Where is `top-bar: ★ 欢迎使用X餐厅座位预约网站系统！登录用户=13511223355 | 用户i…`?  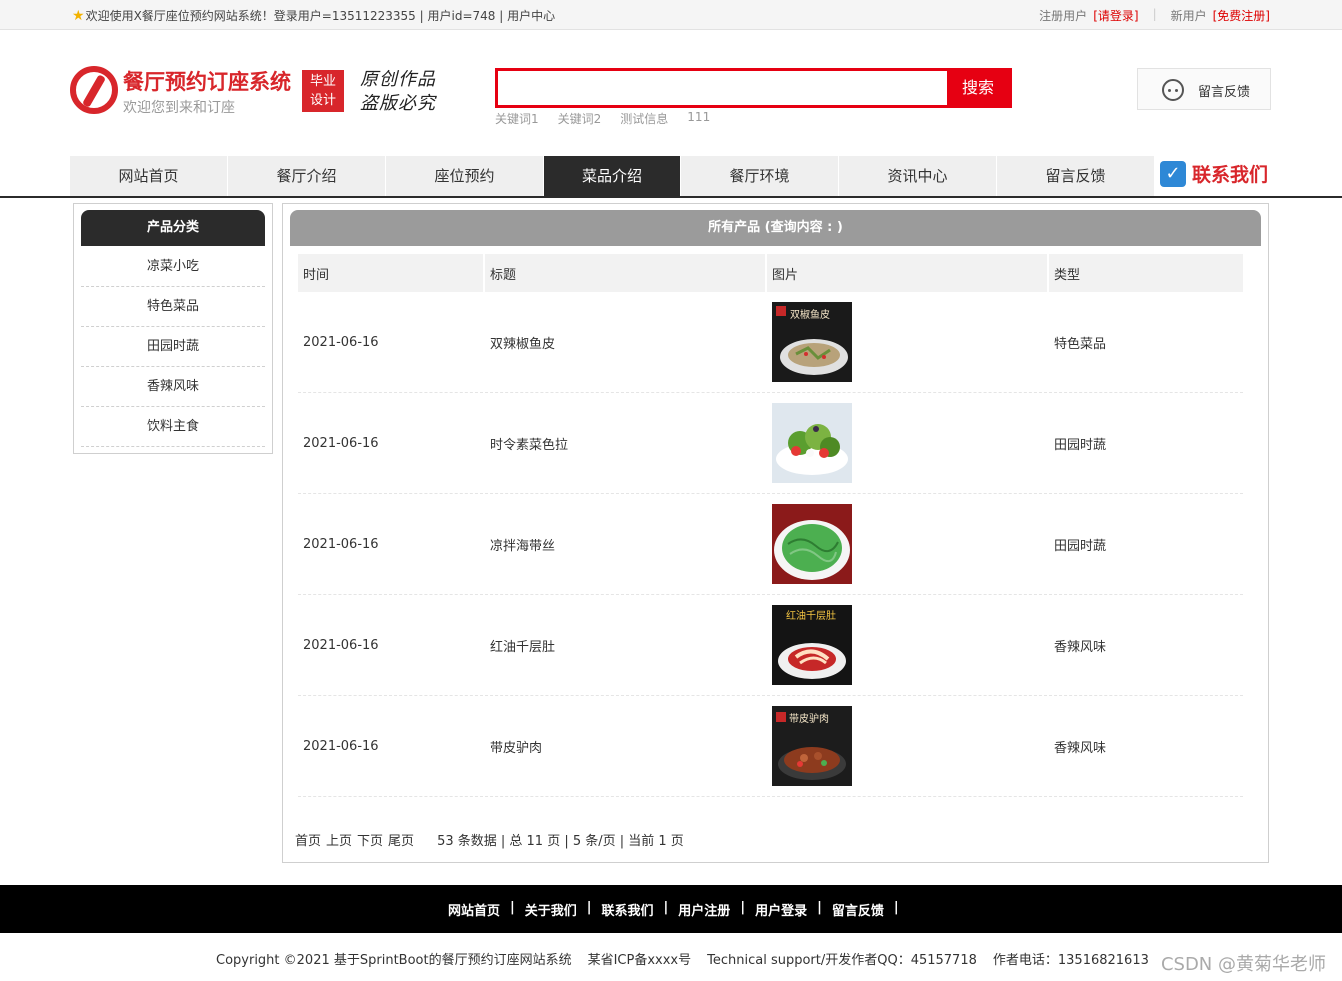
top-bar: ★ 欢迎使用X餐厅座位预约网站系统！登录用户=13511223355 | 用户i… is located at coordinates (671, 15).